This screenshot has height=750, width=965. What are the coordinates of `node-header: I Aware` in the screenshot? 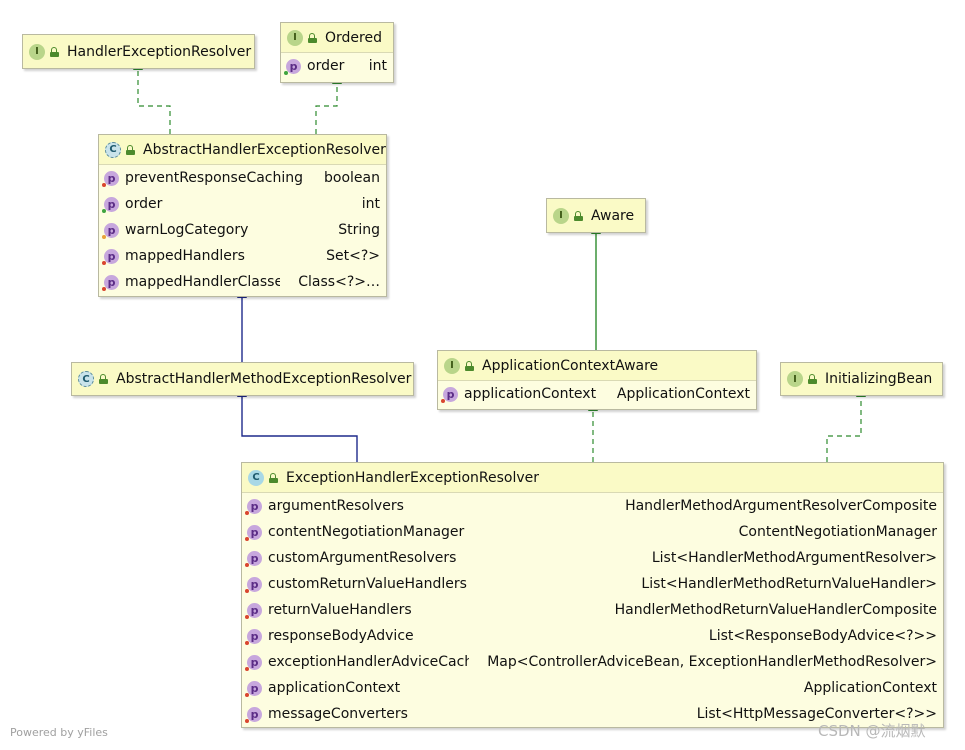 It's located at (596, 215).